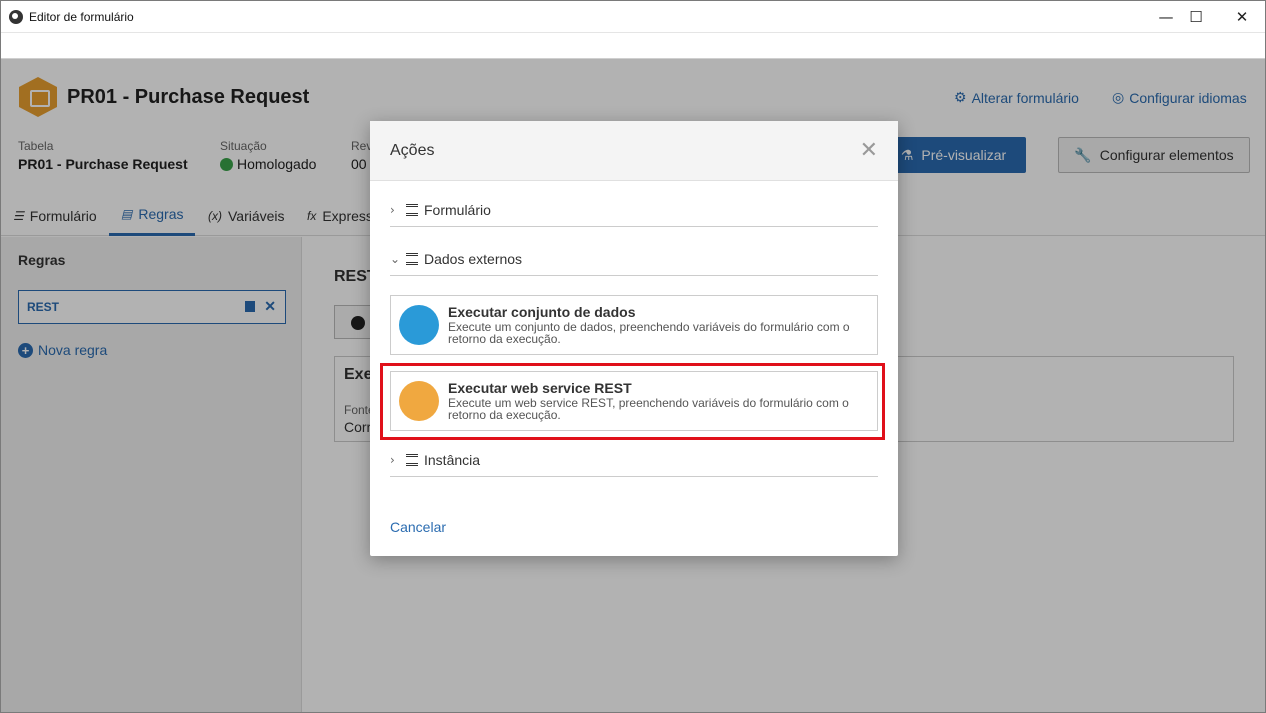 The width and height of the screenshot is (1266, 713). Describe the element at coordinates (633, 45) in the screenshot. I see `menu-bar` at that location.